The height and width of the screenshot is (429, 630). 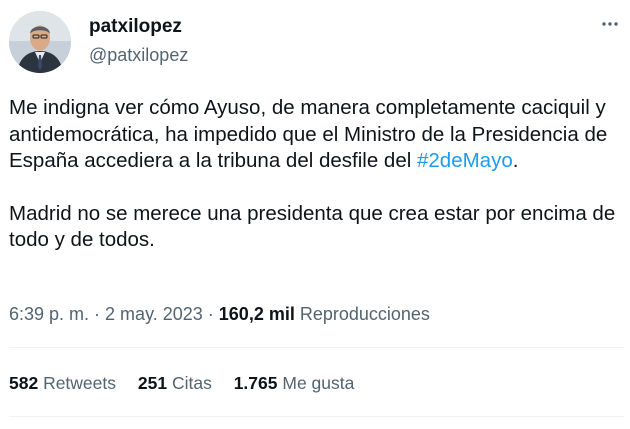 I want to click on engagement-stats: 582 Retweets 251 Citas 1.765 Me gusta, so click(x=190, y=383).